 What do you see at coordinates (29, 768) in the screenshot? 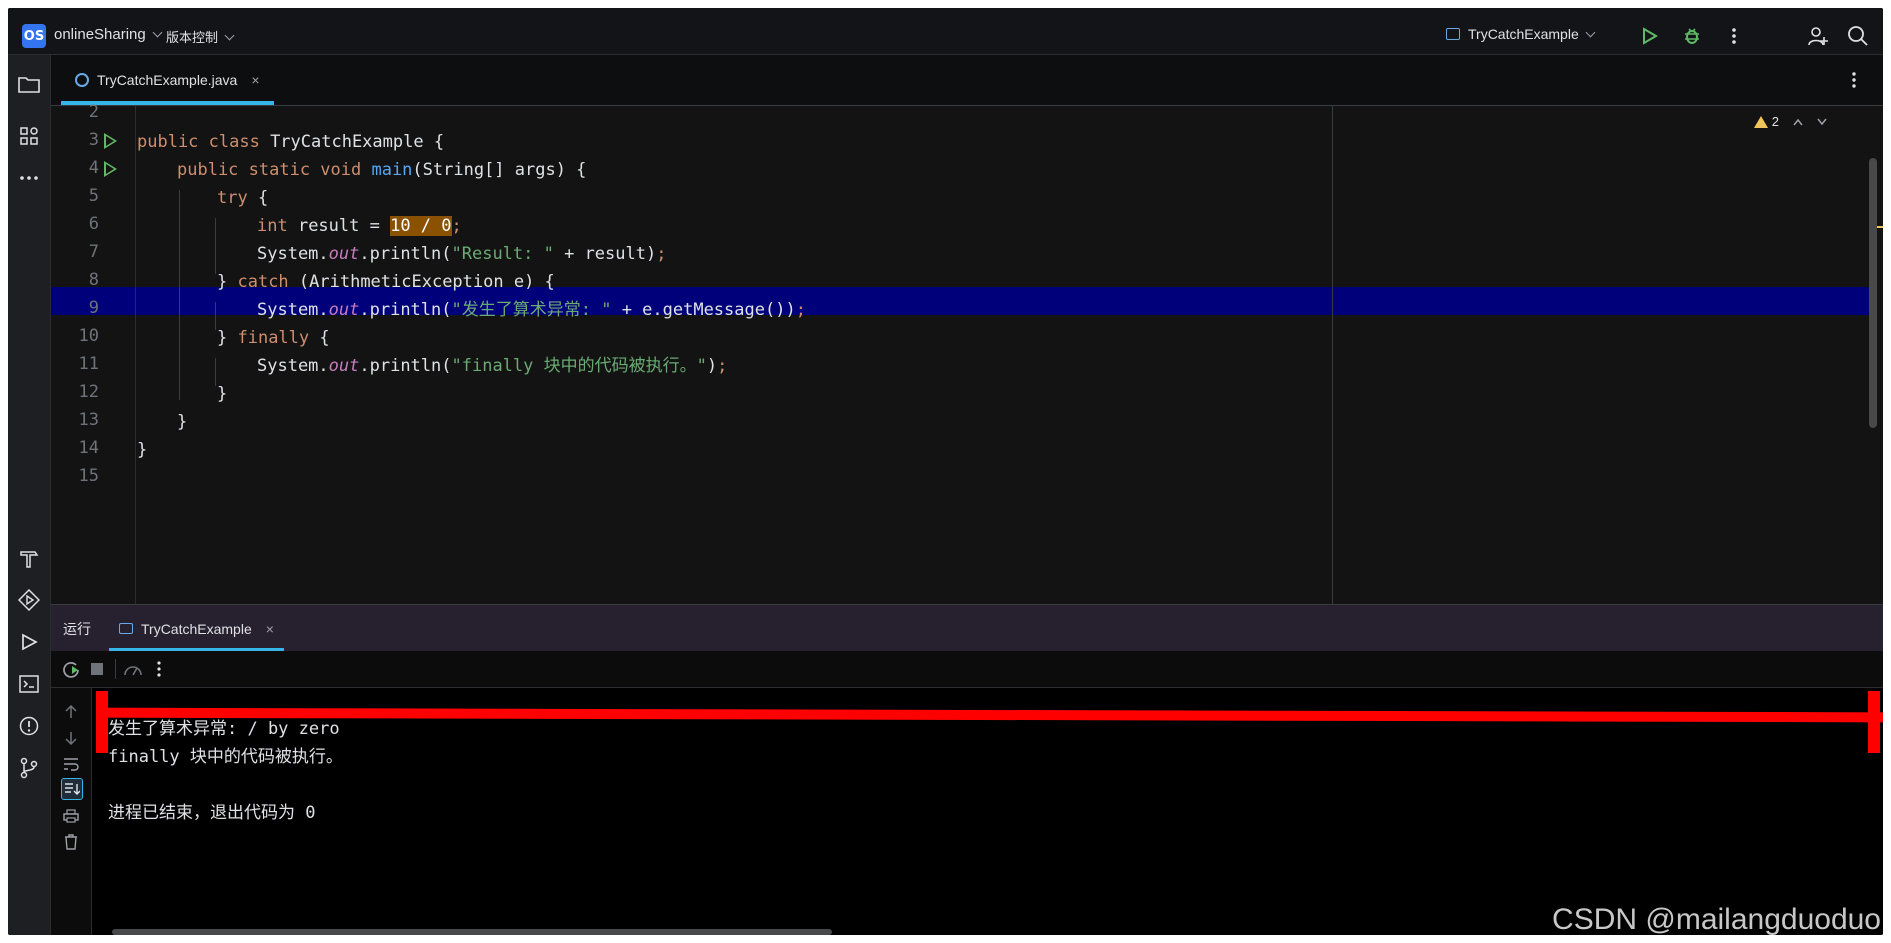
I see `git-tool-button` at bounding box center [29, 768].